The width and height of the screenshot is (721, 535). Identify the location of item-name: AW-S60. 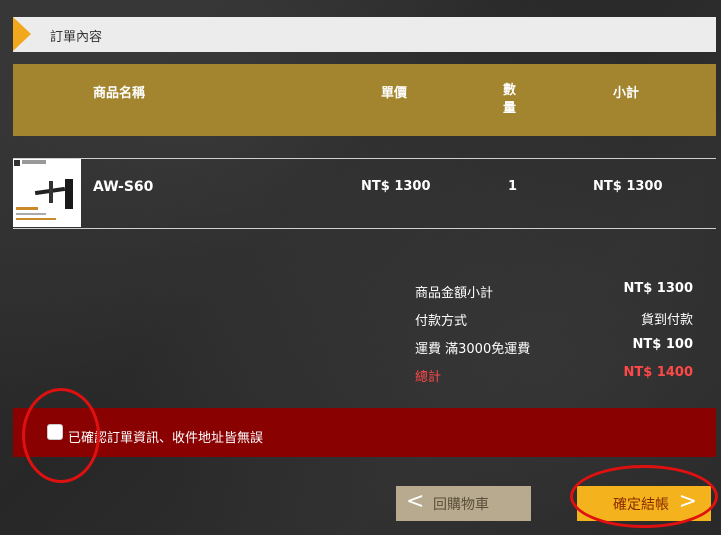
(123, 187).